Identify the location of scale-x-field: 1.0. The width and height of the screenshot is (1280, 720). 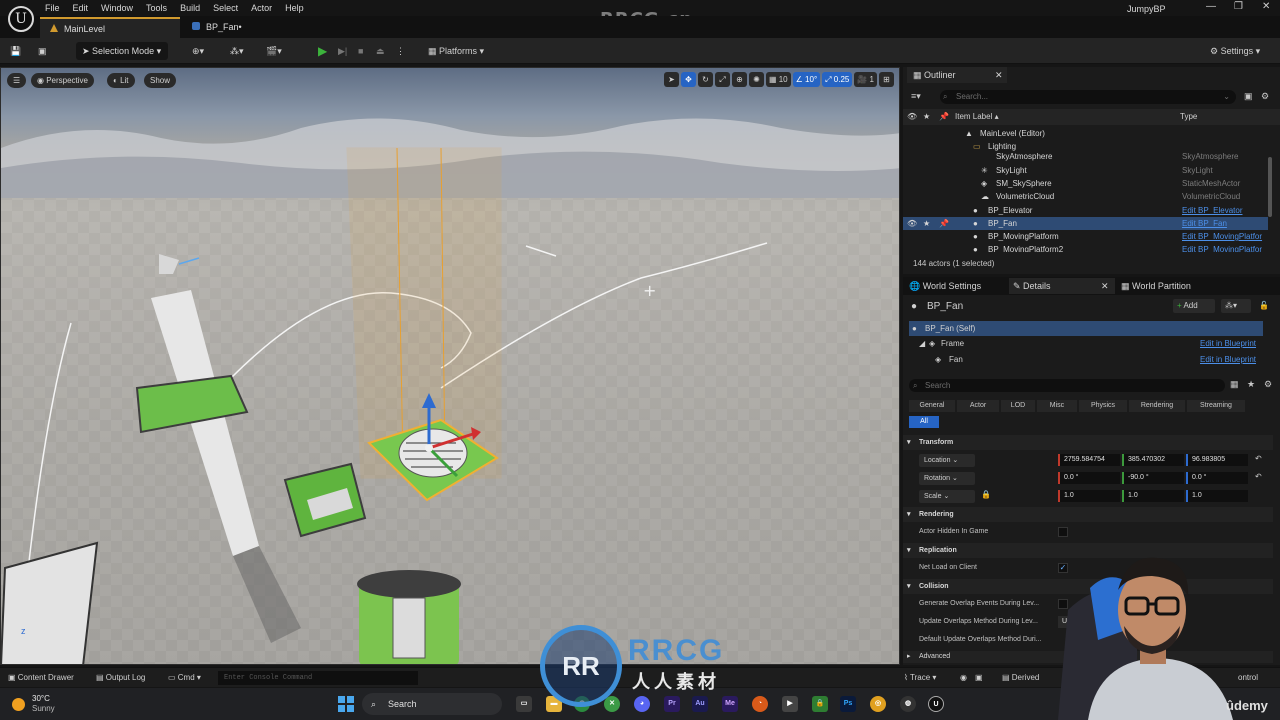
(1089, 496).